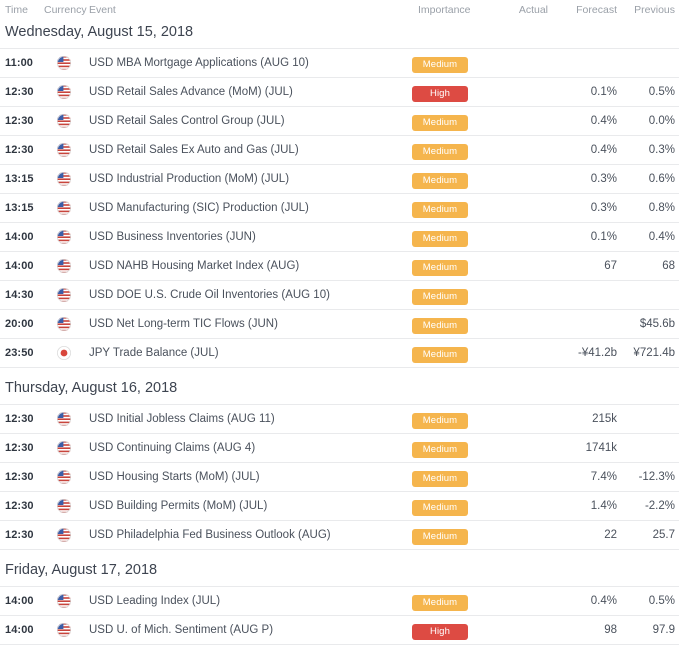  What do you see at coordinates (187, 121) in the screenshot?
I see `event-name: USD Retail Sales Control Group (JUL)` at bounding box center [187, 121].